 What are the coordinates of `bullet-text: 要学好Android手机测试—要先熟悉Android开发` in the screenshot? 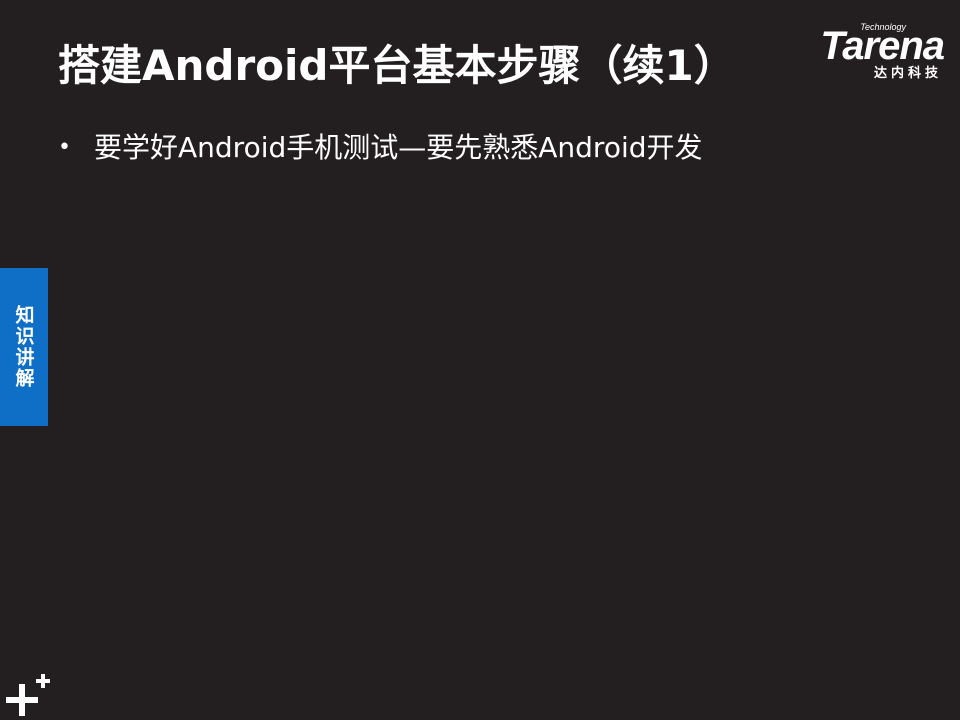 It's located at (398, 147).